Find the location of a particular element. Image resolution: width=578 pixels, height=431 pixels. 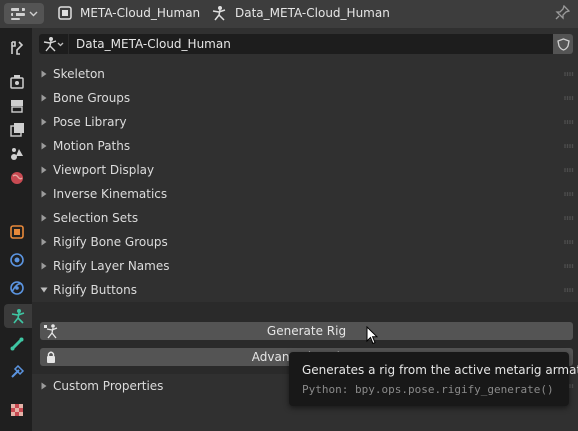

render-icon is located at coordinates (17, 82).